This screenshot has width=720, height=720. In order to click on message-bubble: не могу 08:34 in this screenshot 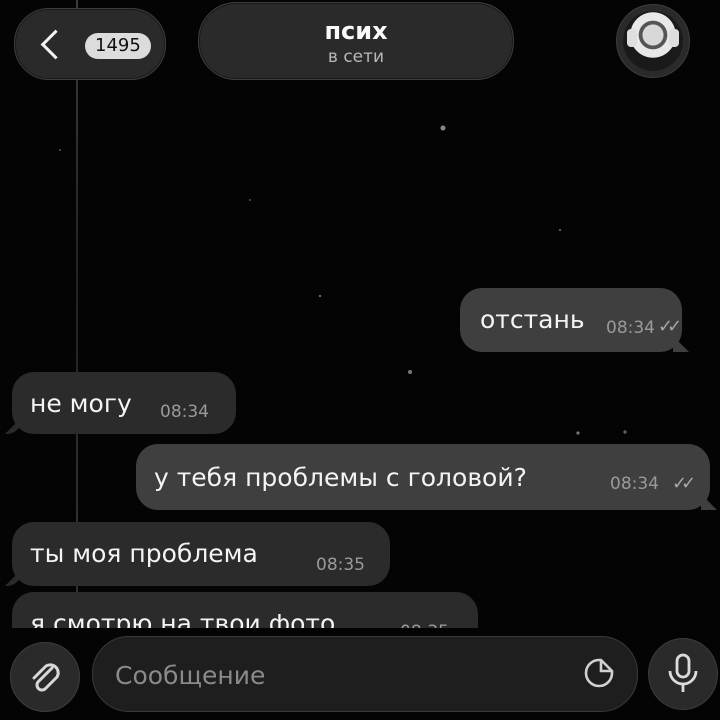, I will do `click(124, 403)`.